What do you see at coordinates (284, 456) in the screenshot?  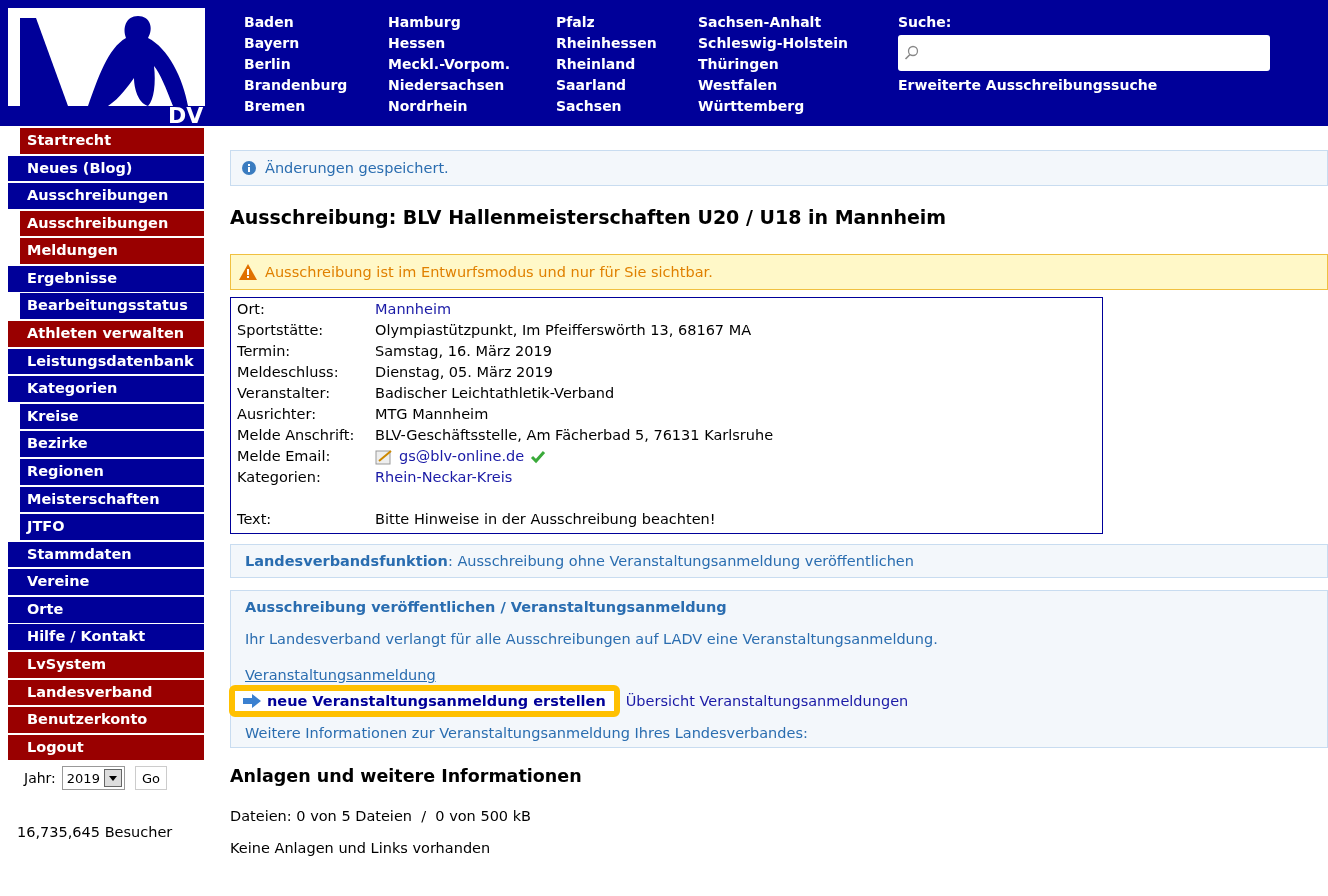 I see `detail-label: Melde Email:` at bounding box center [284, 456].